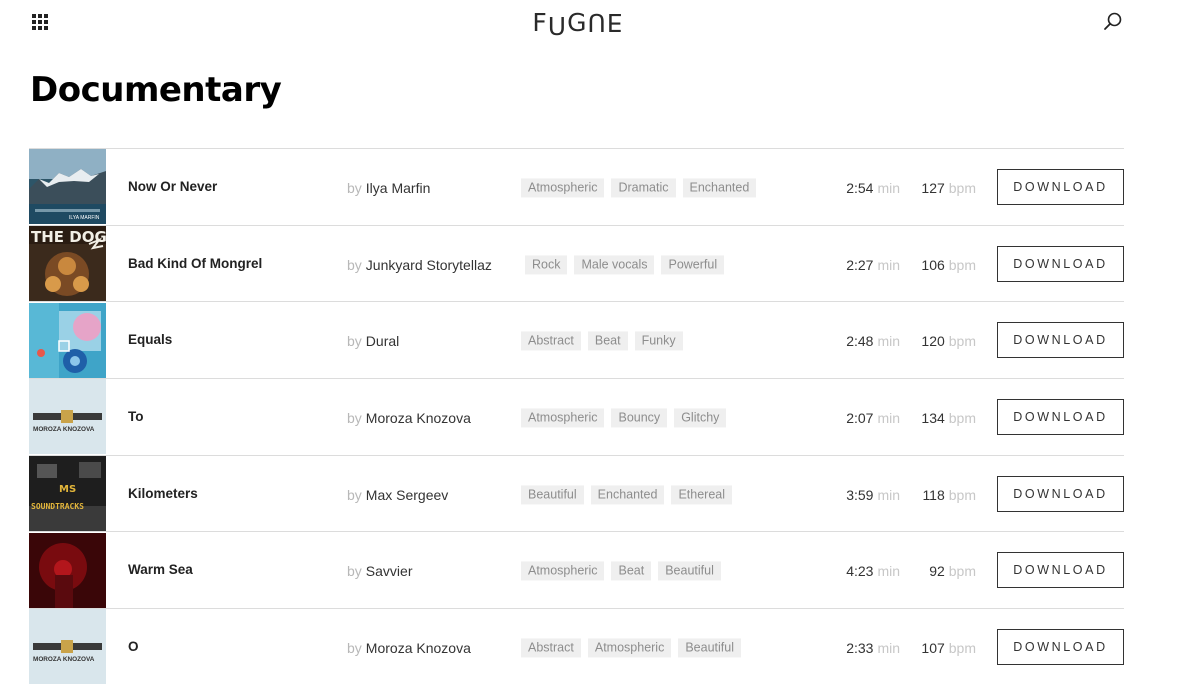 Image resolution: width=1198 pixels, height=684 pixels. I want to click on duration-value: 2:07, so click(860, 417).